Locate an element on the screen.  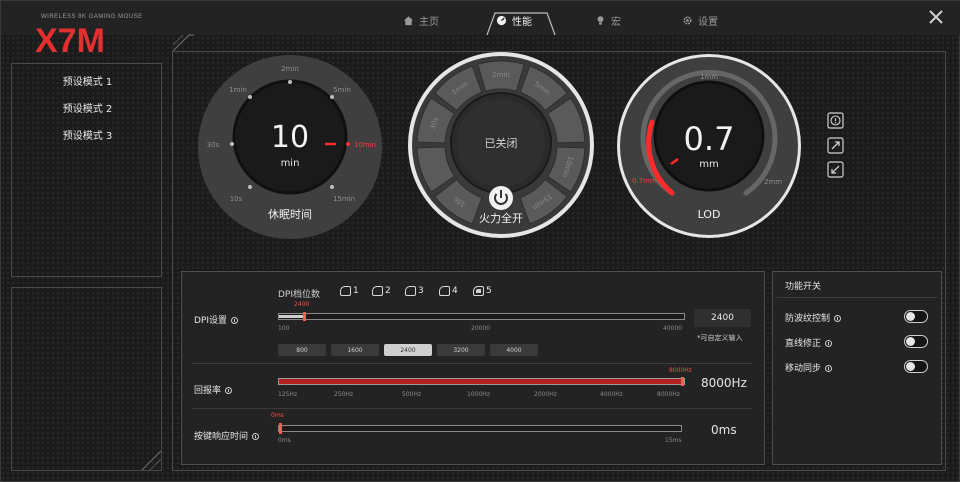
tab-settings: 设置 is located at coordinates (700, 20).